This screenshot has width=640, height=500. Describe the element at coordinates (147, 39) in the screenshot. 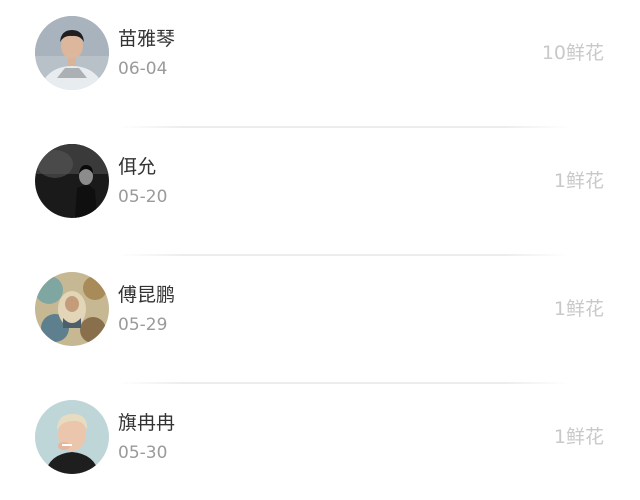

I see `user-name: 苗雅琴` at that location.